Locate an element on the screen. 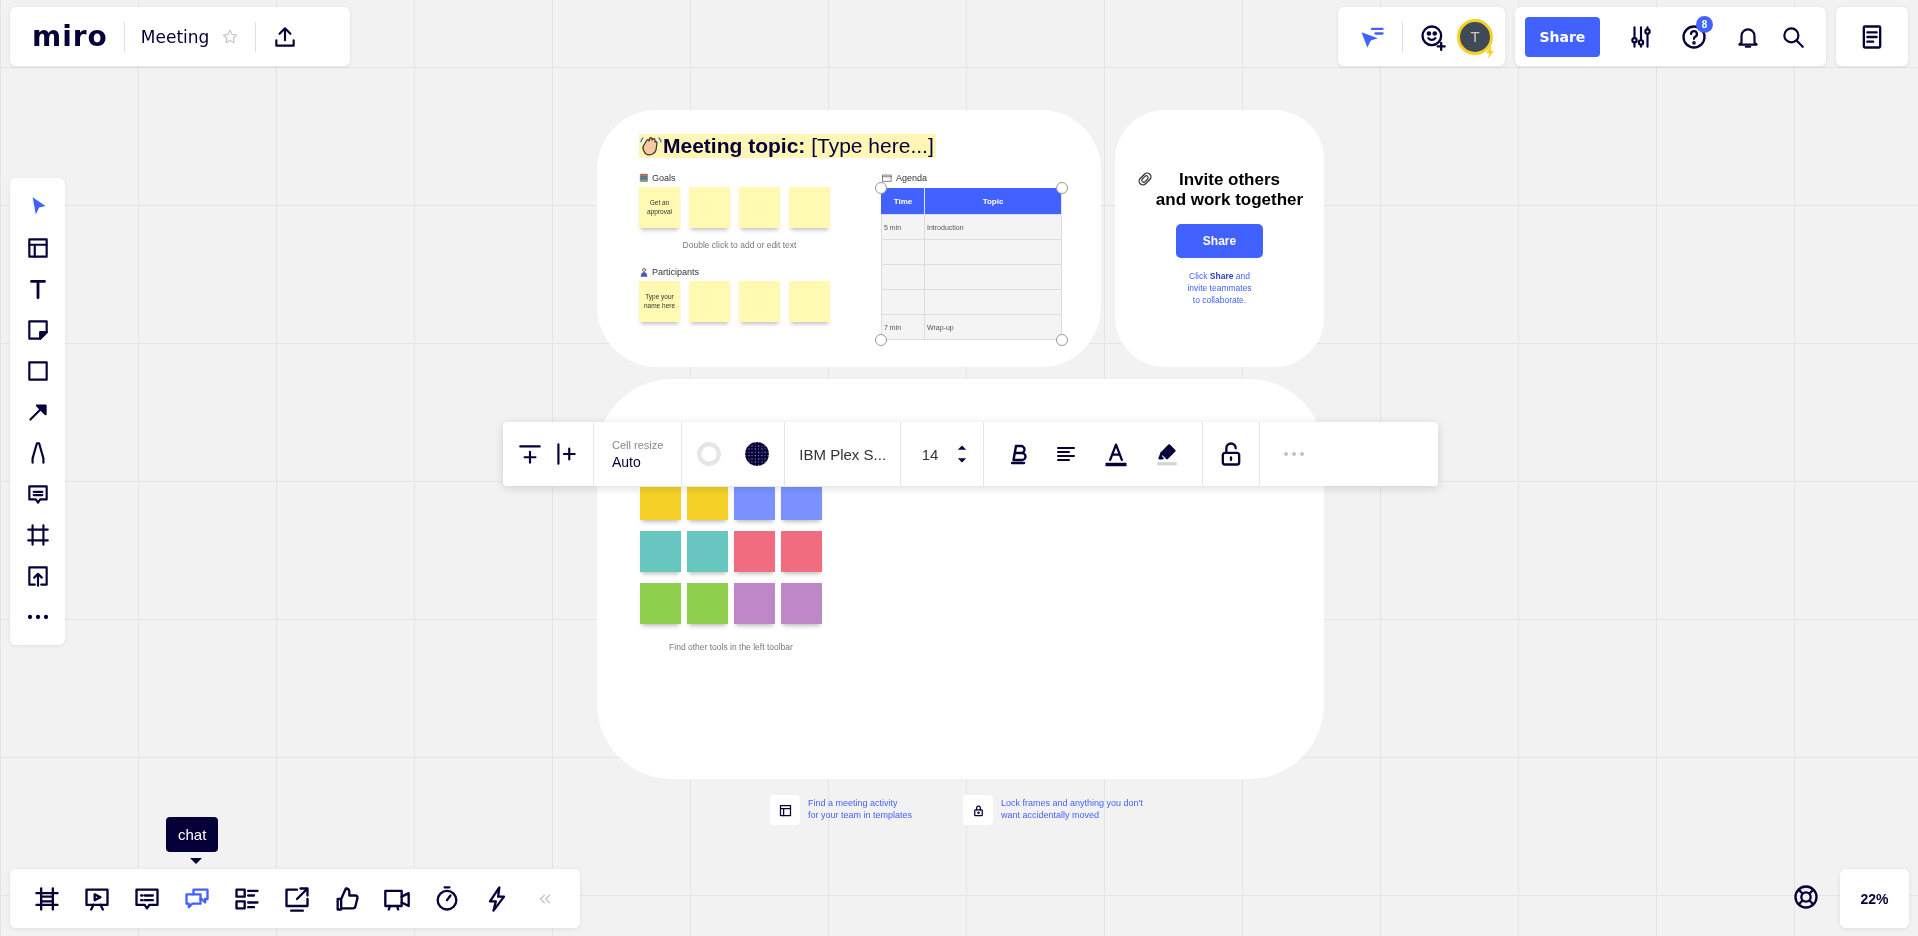  hint-text: Double click to add or edit text is located at coordinates (739, 245).